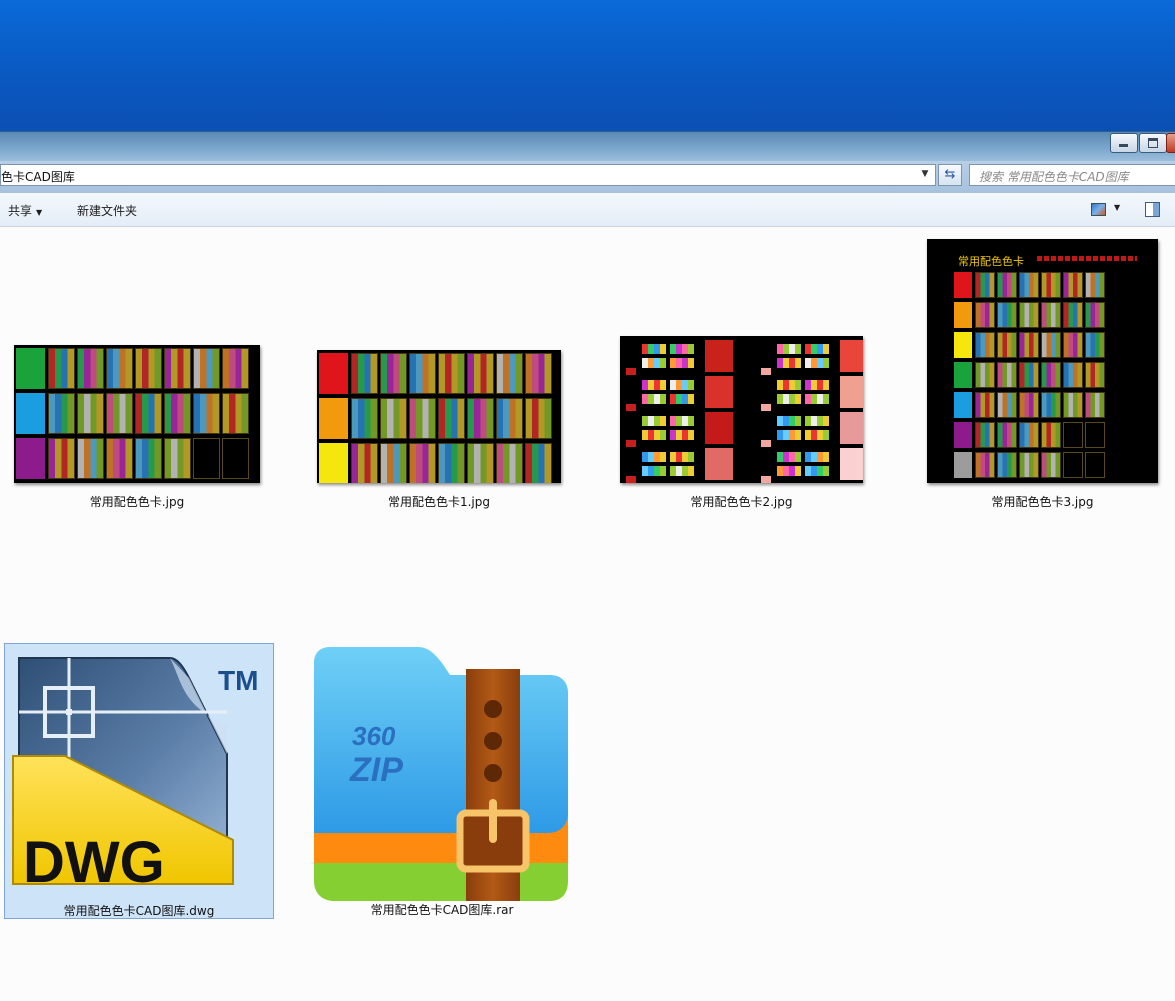 The height and width of the screenshot is (1001, 1175). Describe the element at coordinates (1042, 502) in the screenshot. I see `file-name: 常用配色色卡3.jpg` at that location.